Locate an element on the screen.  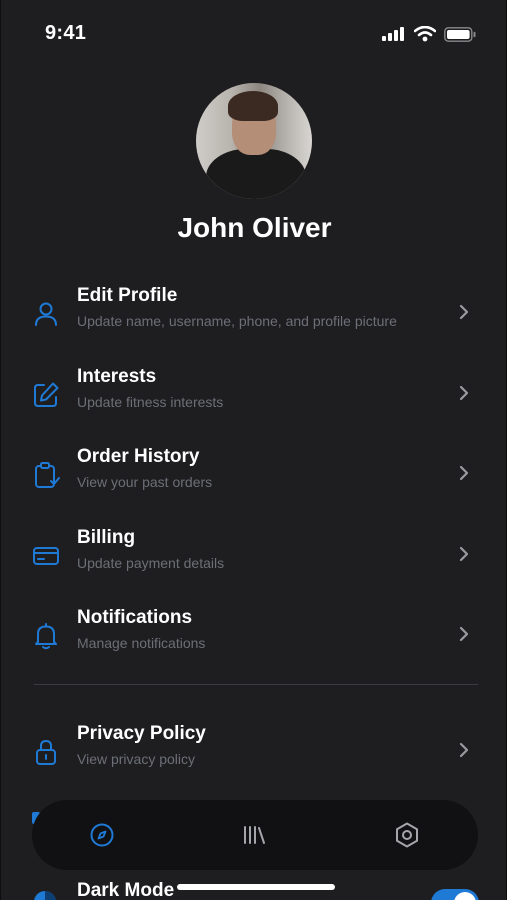
menu-item-subtitle: View privacy policy is located at coordinates (136, 759).